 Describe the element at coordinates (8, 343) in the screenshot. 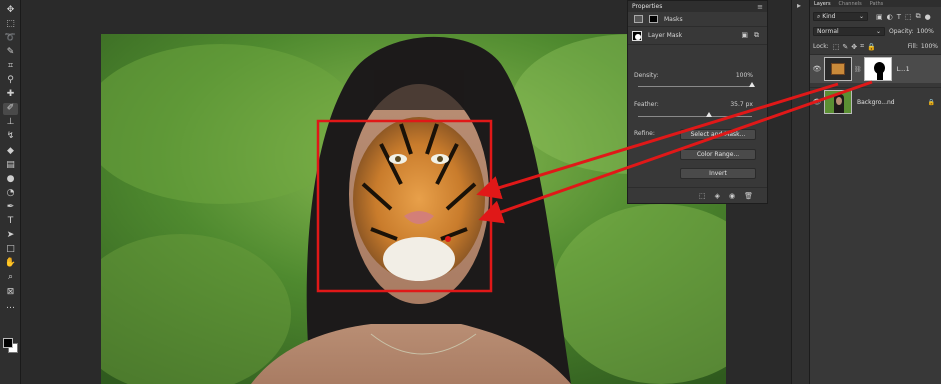

I see `foreground-color-swatch` at that location.